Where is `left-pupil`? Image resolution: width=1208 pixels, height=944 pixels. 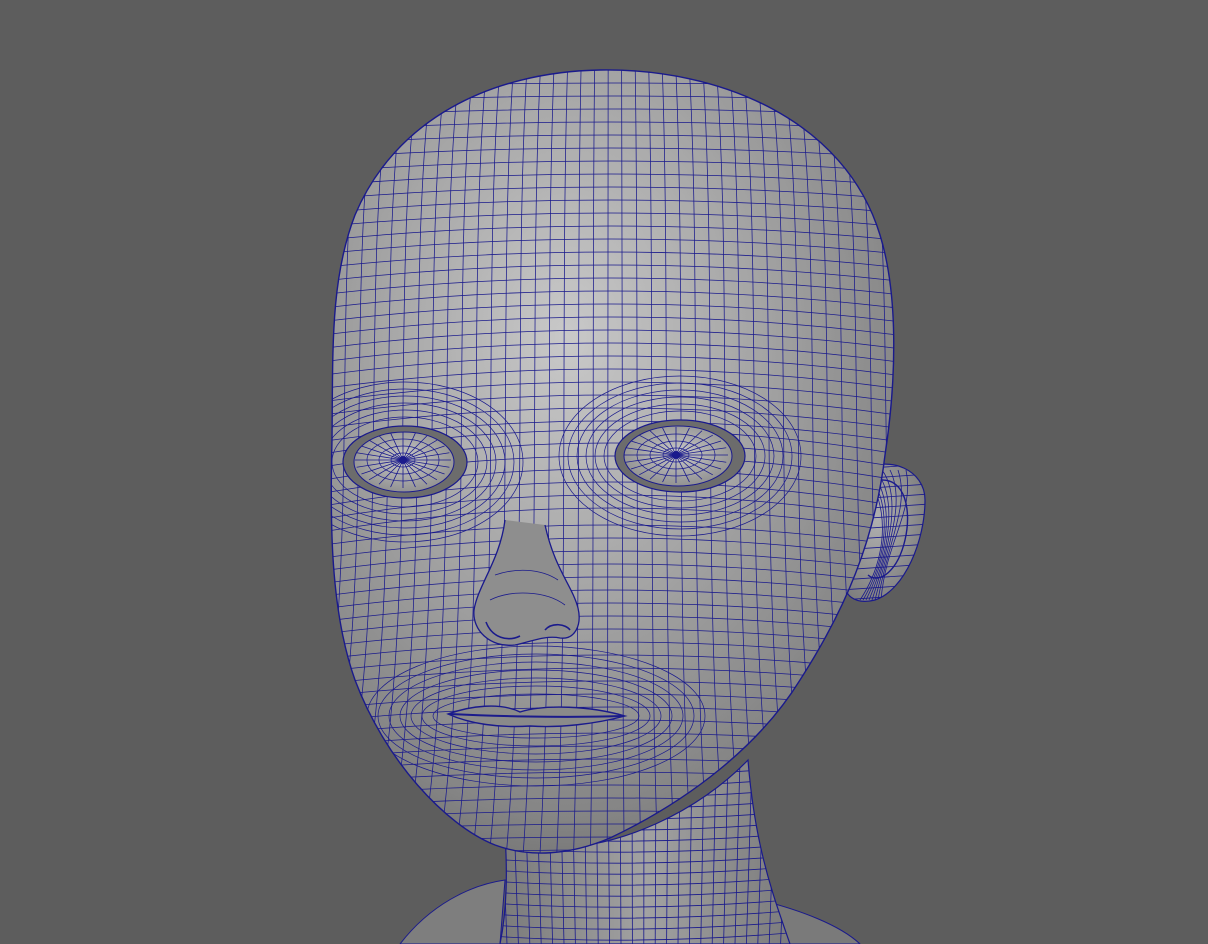
left-pupil is located at coordinates (403, 460).